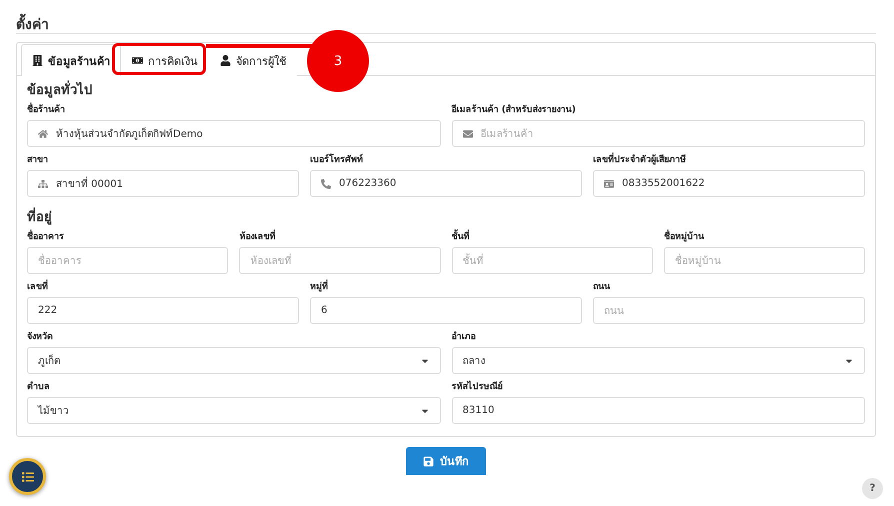  What do you see at coordinates (225, 60) in the screenshot?
I see `user-icon` at bounding box center [225, 60].